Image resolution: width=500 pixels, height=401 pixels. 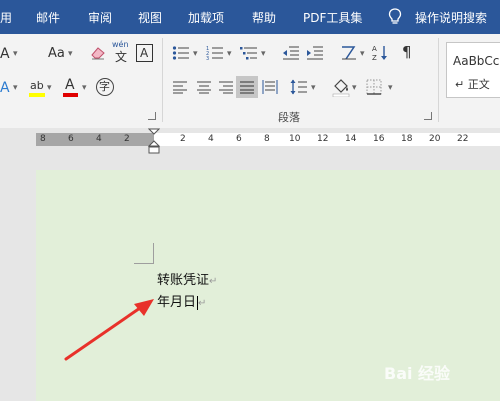 I want to click on multilevel-dropdown-icon: ▾, so click(x=263, y=54).